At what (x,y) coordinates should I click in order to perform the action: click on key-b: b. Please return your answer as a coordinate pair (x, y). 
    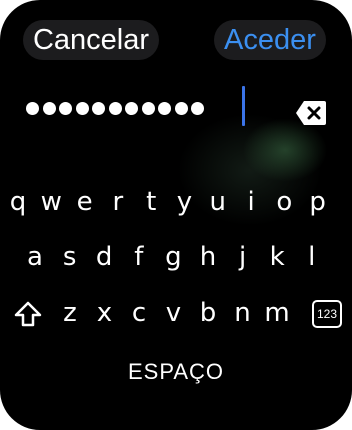
    Looking at the image, I should click on (208, 313).